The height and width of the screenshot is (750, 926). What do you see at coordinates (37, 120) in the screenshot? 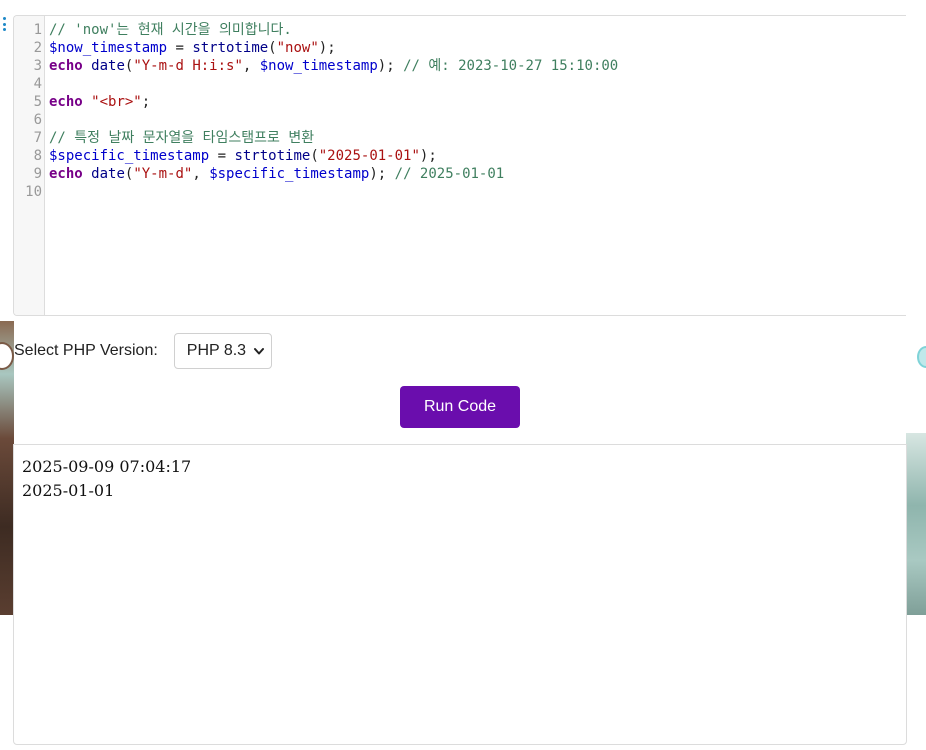
I see `line-number: 6` at bounding box center [37, 120].